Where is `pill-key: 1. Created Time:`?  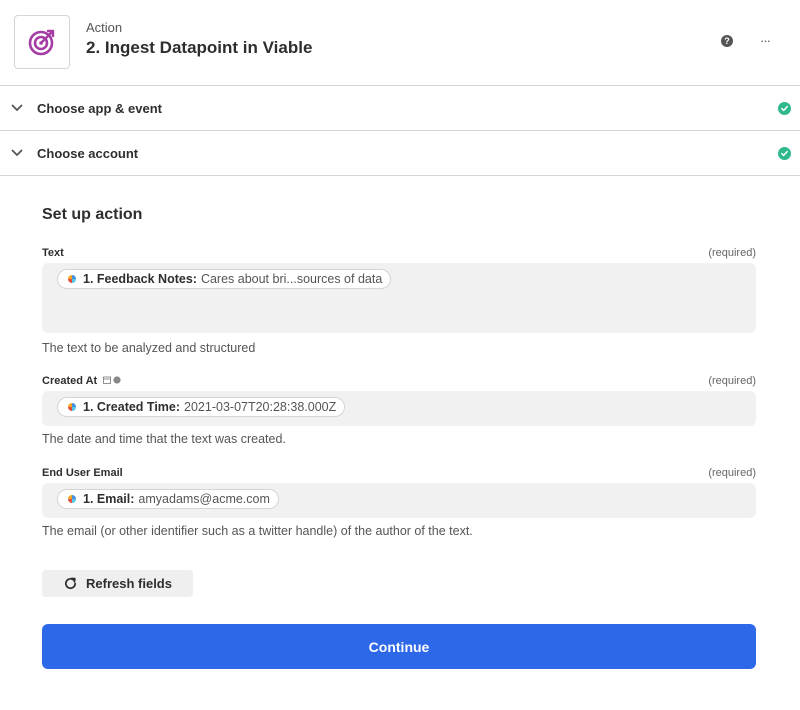
pill-key: 1. Created Time: is located at coordinates (132, 407).